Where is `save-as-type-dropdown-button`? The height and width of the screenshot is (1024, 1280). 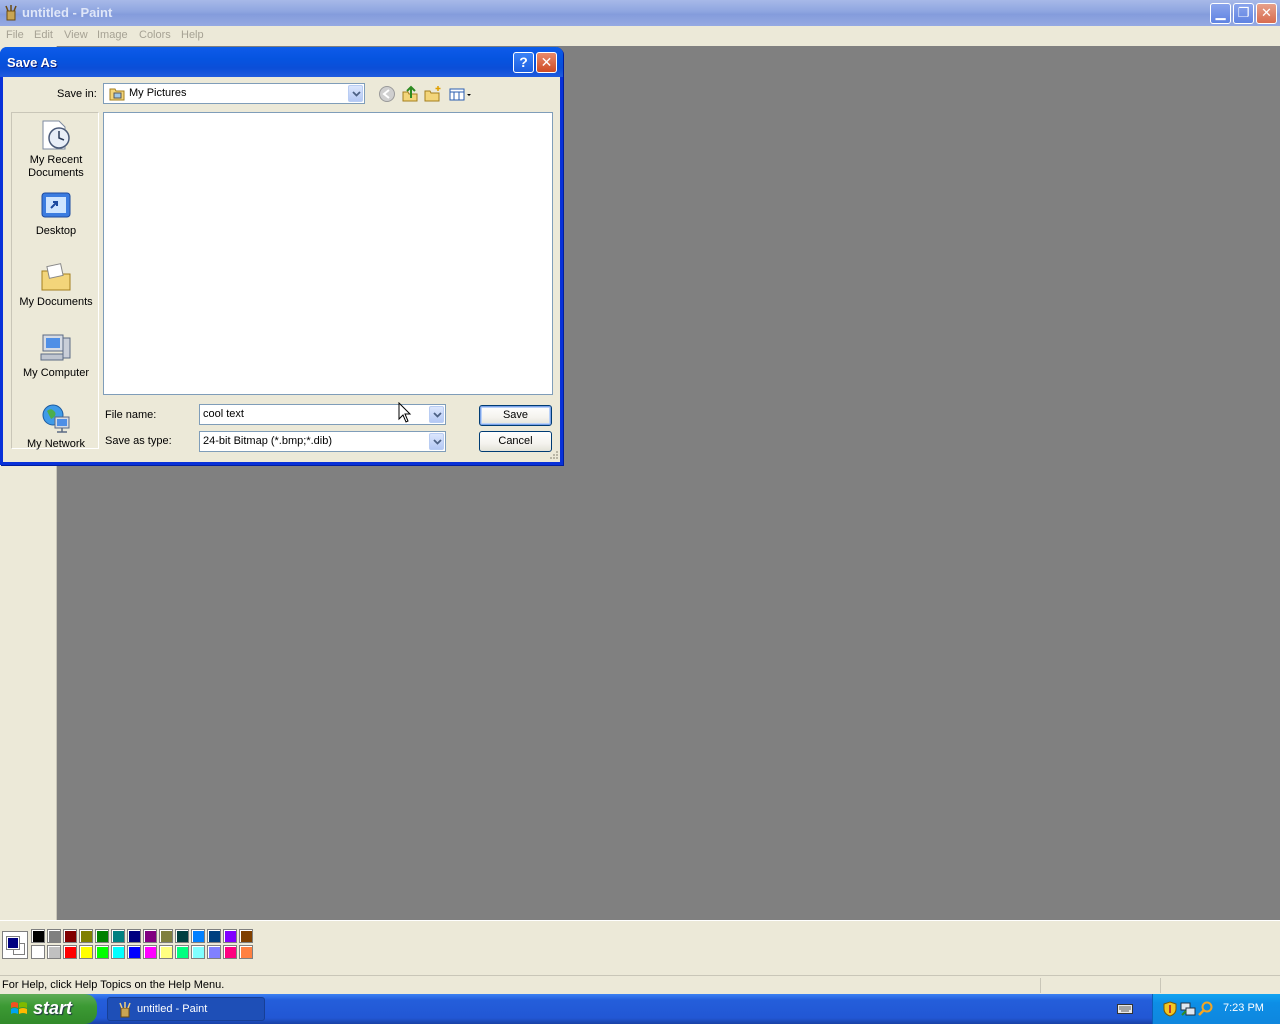 save-as-type-dropdown-button is located at coordinates (436, 441).